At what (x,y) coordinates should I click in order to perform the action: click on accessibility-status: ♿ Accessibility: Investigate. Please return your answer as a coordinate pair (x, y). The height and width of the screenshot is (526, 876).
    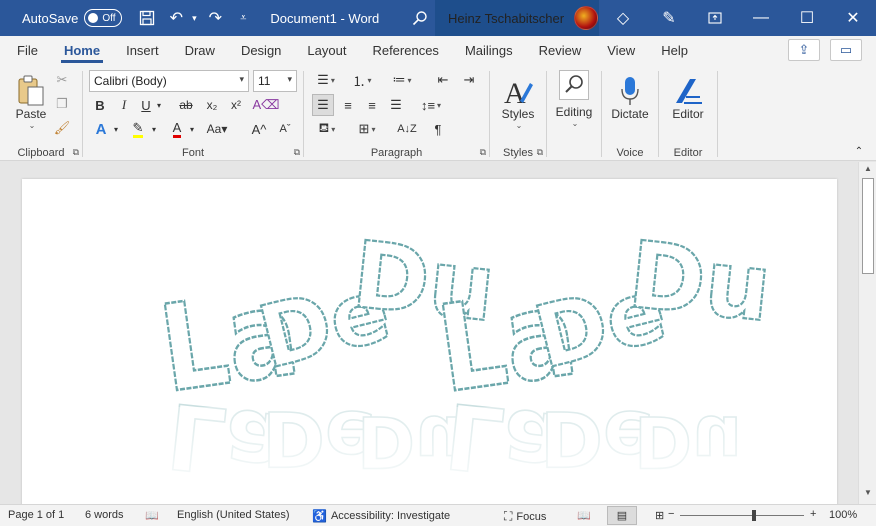
    Looking at the image, I should click on (381, 516).